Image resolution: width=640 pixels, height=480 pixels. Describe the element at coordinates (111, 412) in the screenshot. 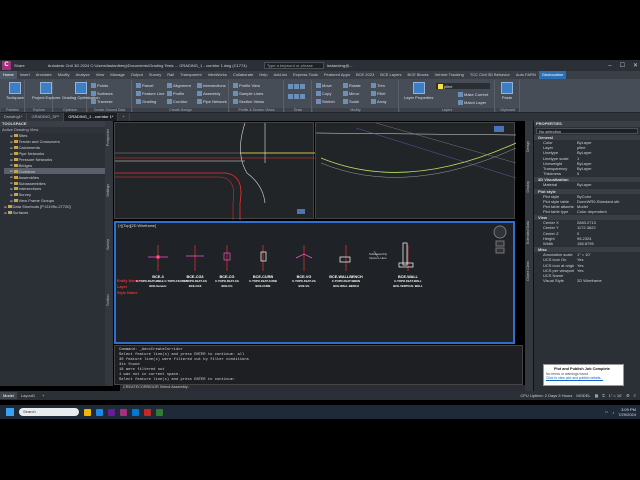

I see `teams-icon` at that location.